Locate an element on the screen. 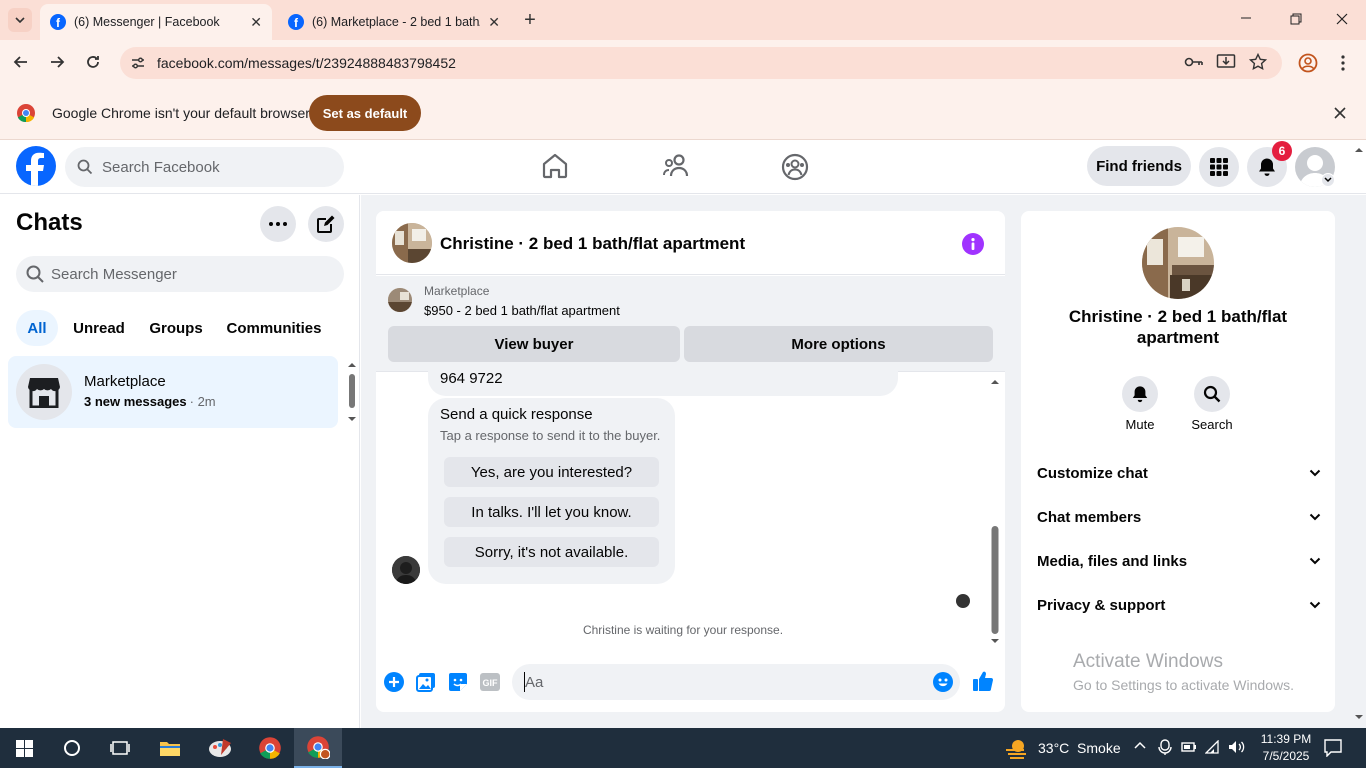 This screenshot has width=1366, height=768. chat-item-time: · 2m is located at coordinates (202, 401).